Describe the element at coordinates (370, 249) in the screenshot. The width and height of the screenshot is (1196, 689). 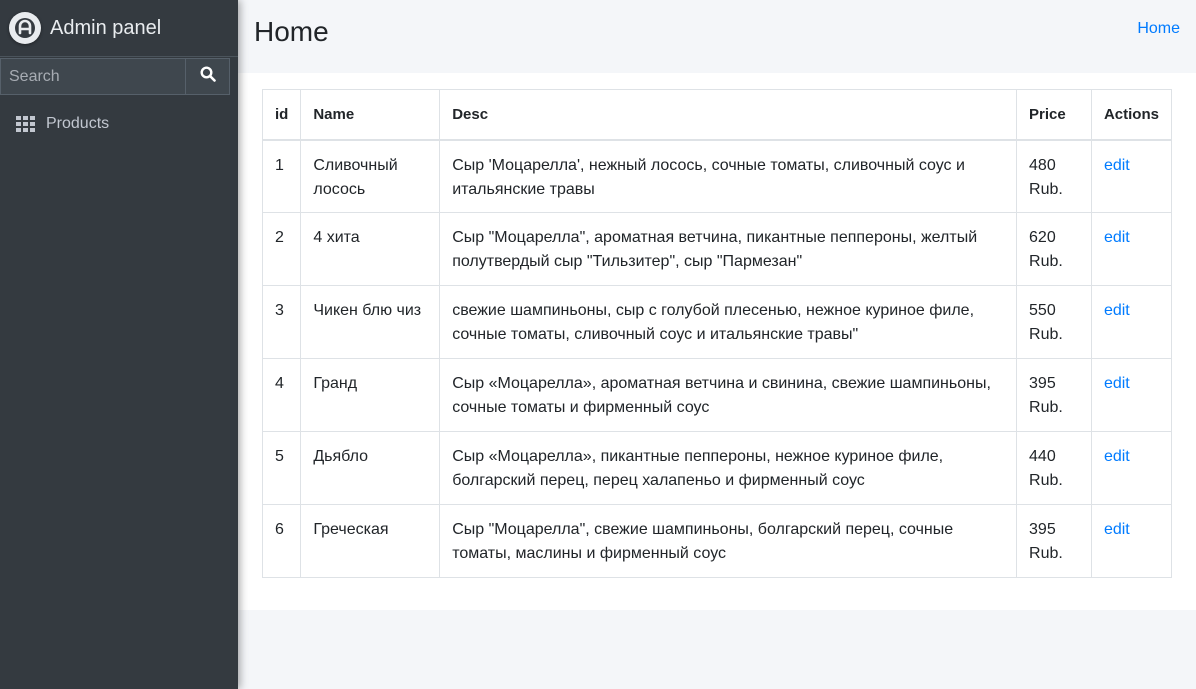
I see `cell-name: 4 хита` at that location.